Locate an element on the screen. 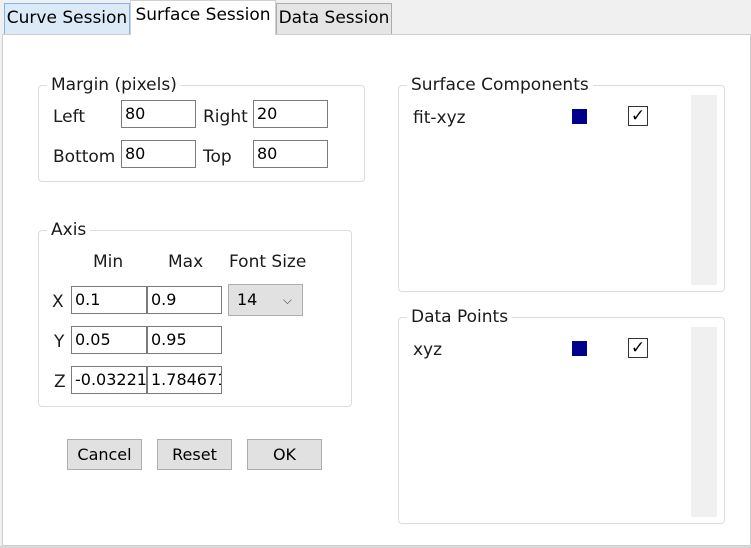 This screenshot has width=751, height=548. font-size-value: 14 is located at coordinates (247, 299).